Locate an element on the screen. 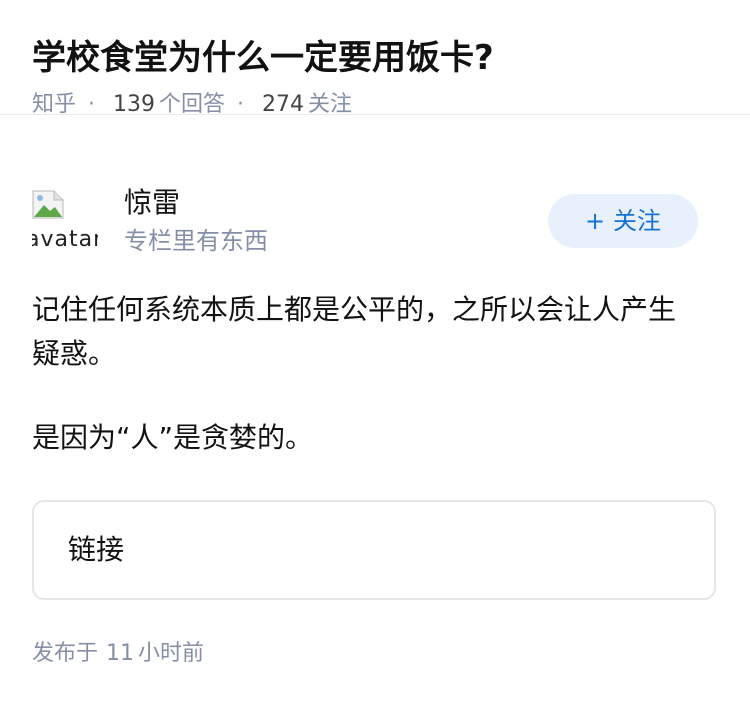 This screenshot has width=750, height=704. plus-icon: + is located at coordinates (595, 221).